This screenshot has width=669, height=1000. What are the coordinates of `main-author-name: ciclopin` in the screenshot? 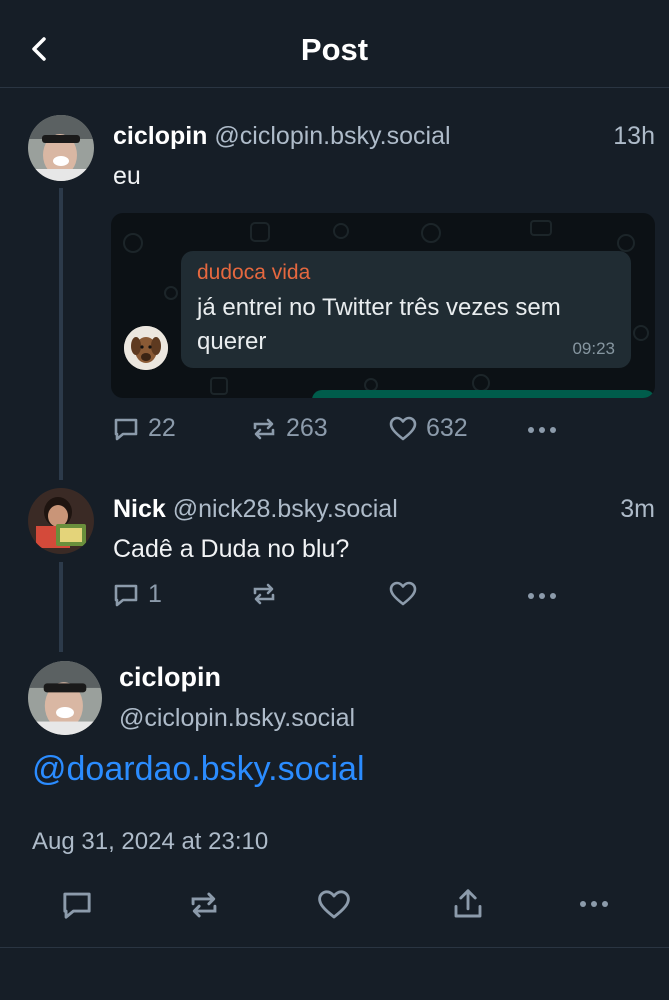 It's located at (170, 677).